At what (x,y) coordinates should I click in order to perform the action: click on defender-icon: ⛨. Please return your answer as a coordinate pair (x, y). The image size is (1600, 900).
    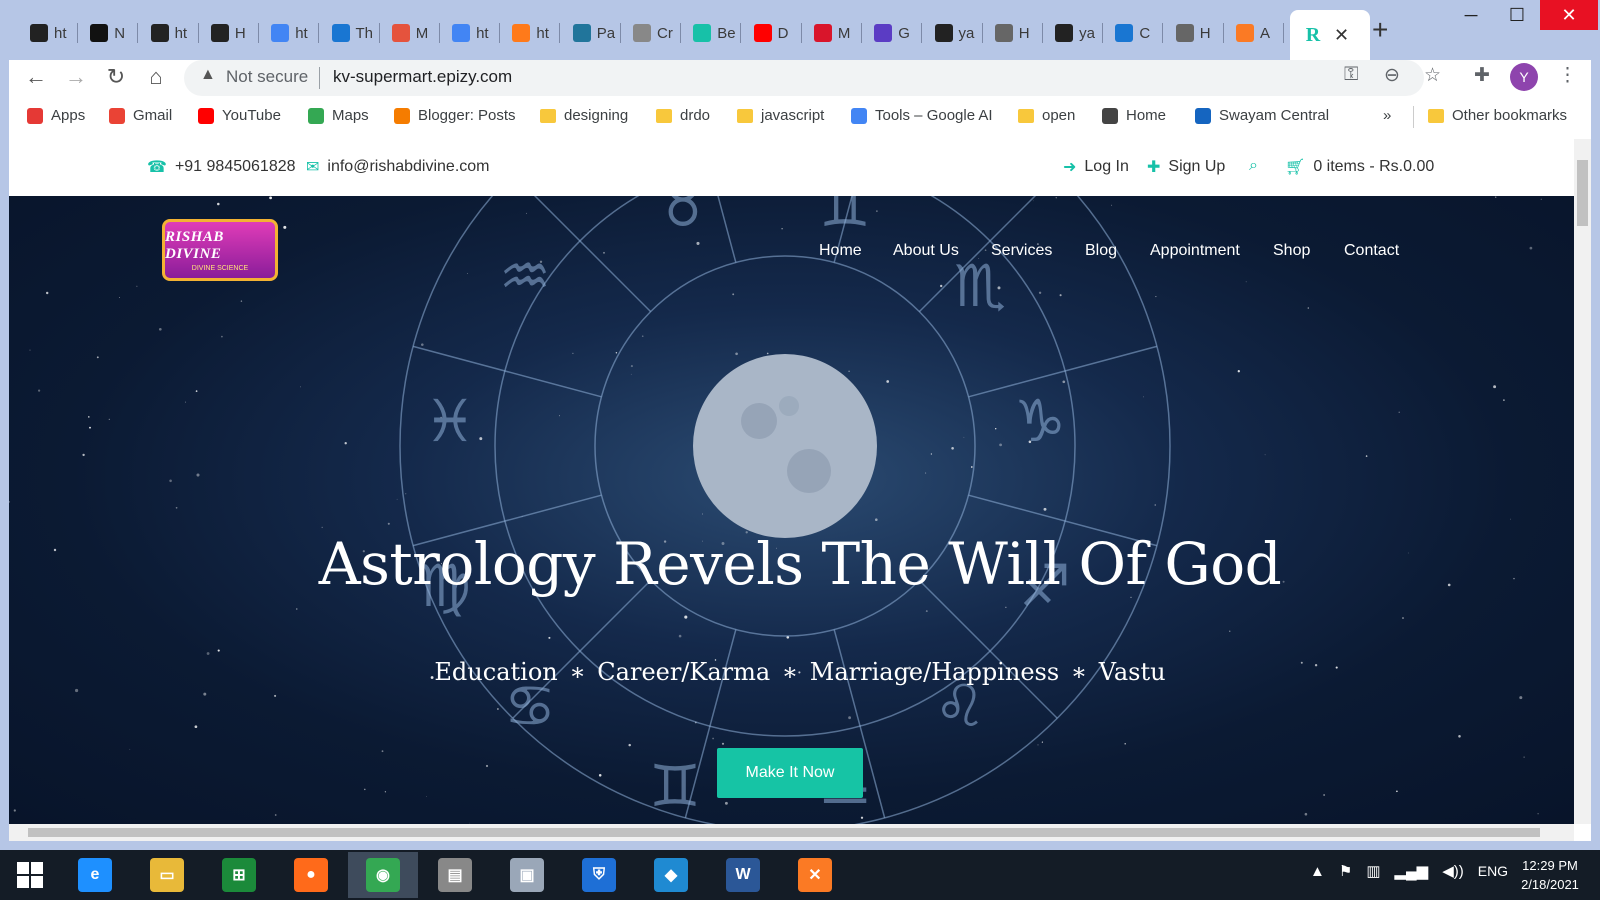
    Looking at the image, I should click on (599, 875).